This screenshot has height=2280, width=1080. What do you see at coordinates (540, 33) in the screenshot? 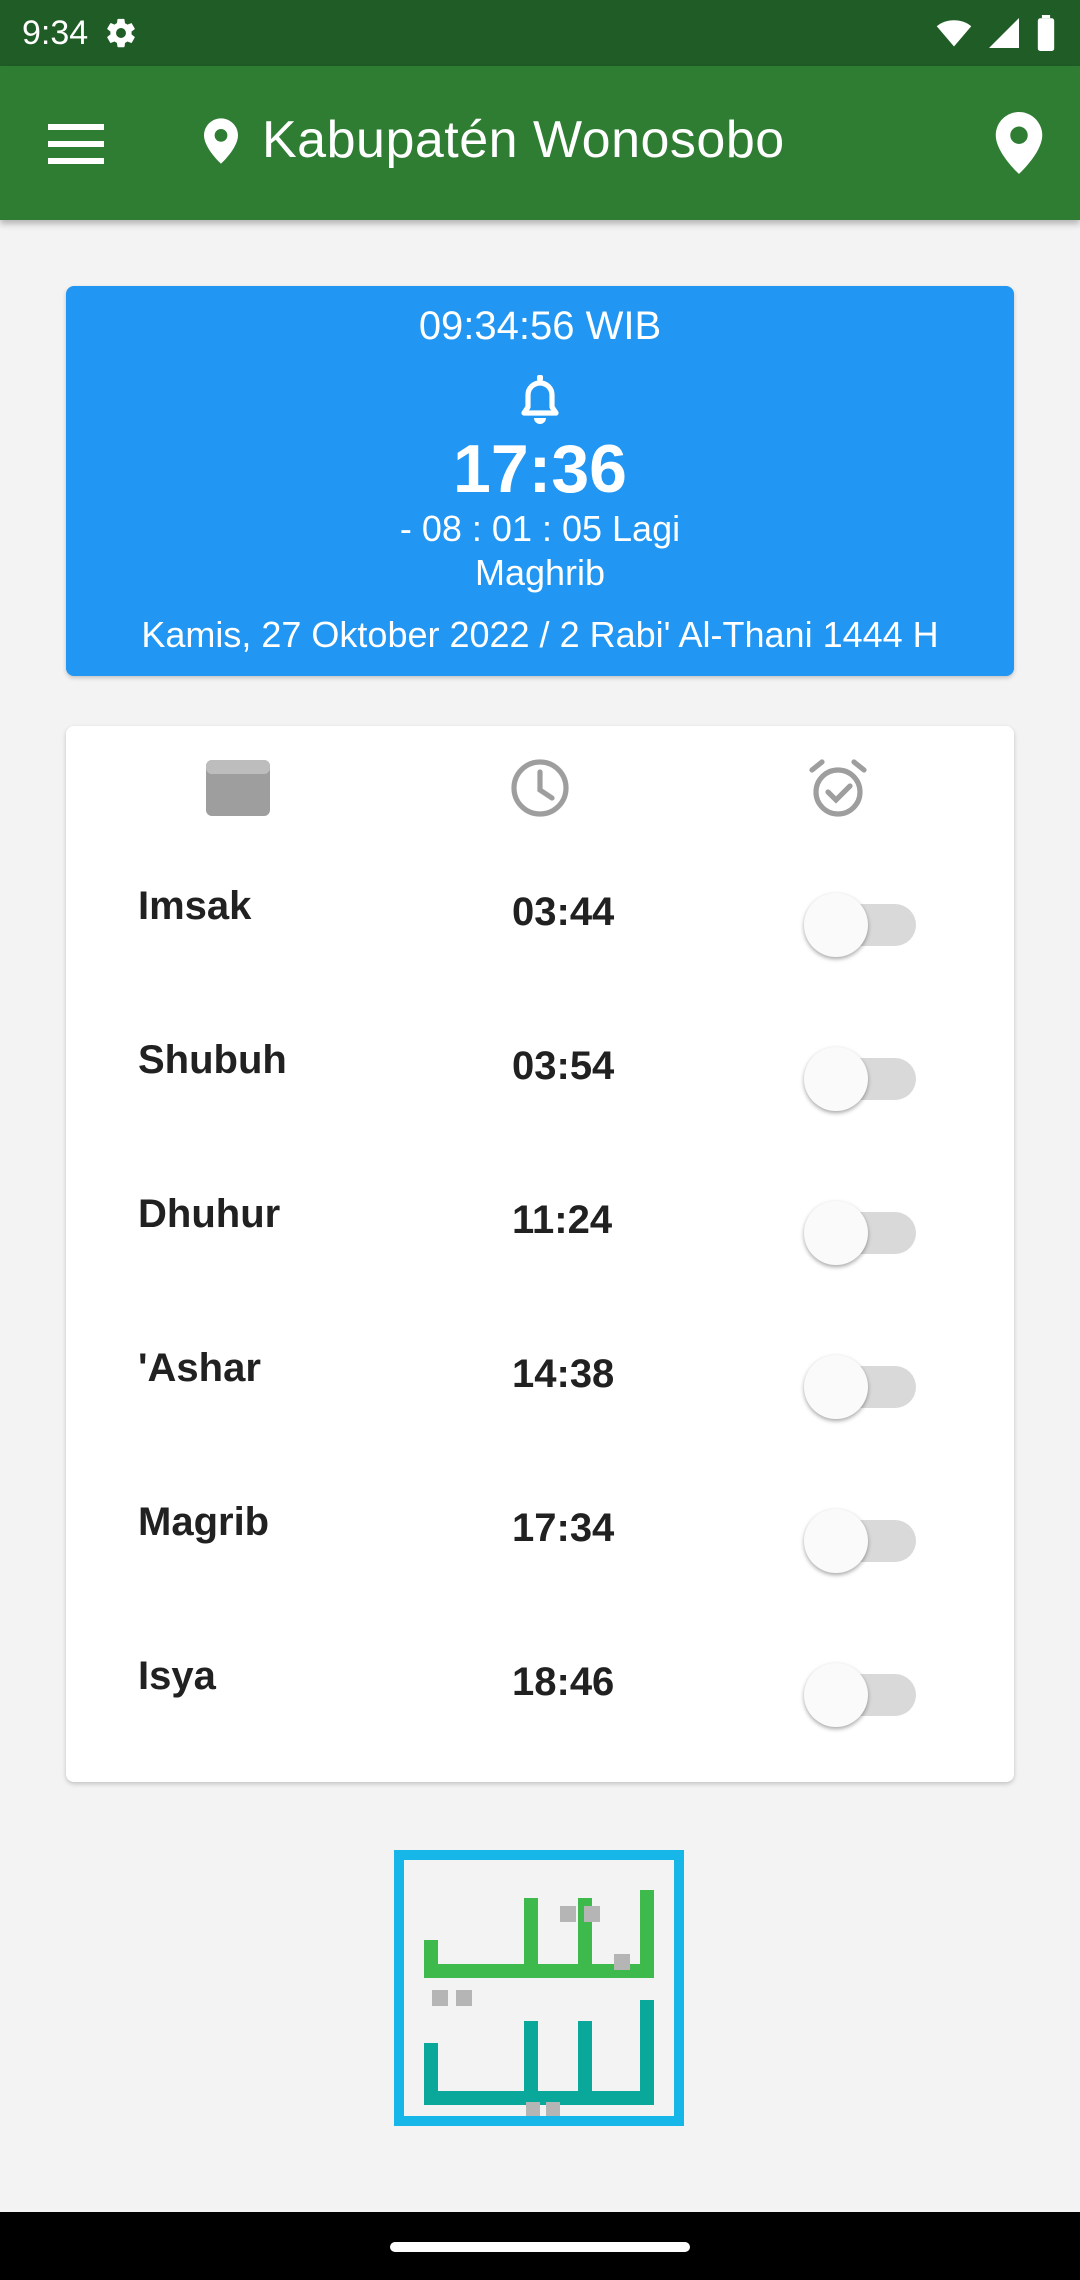
I see `status-bar: 9:34` at bounding box center [540, 33].